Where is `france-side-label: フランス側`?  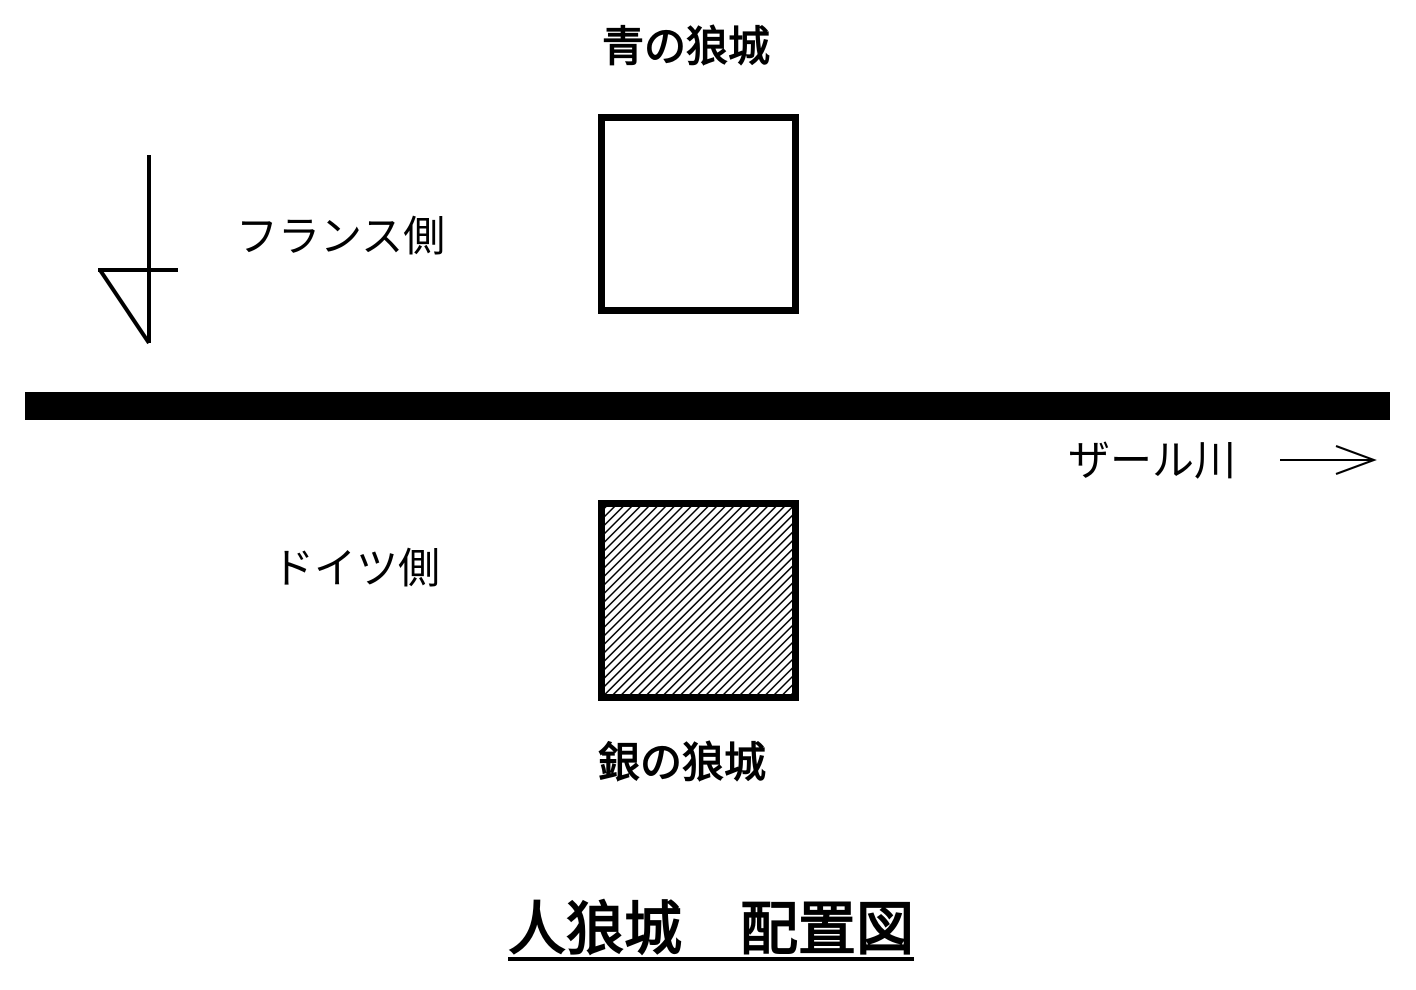
france-side-label: フランス側 is located at coordinates (341, 236).